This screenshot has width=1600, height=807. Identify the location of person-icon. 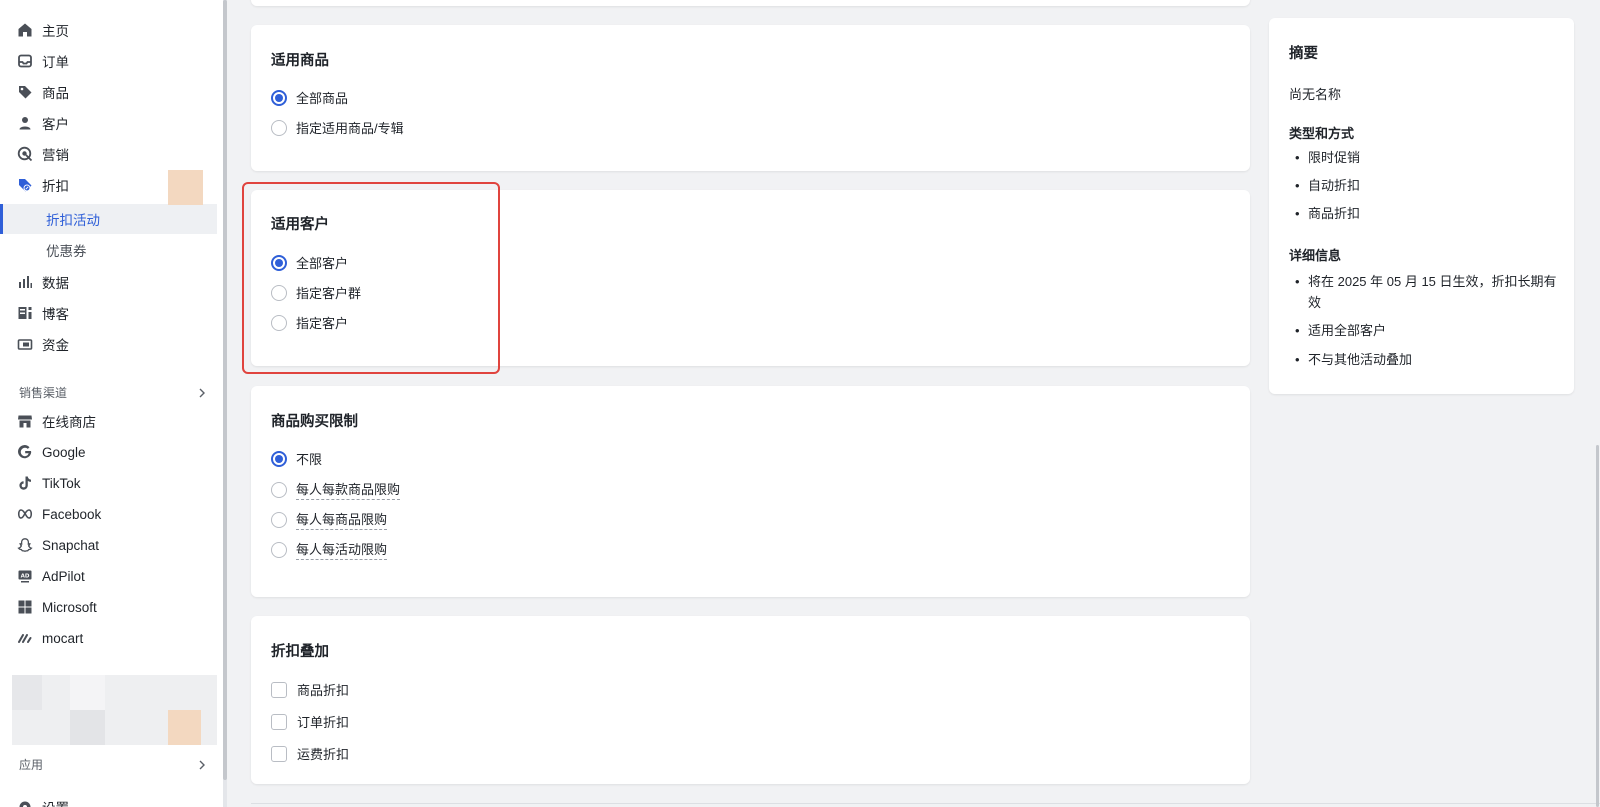
(25, 123).